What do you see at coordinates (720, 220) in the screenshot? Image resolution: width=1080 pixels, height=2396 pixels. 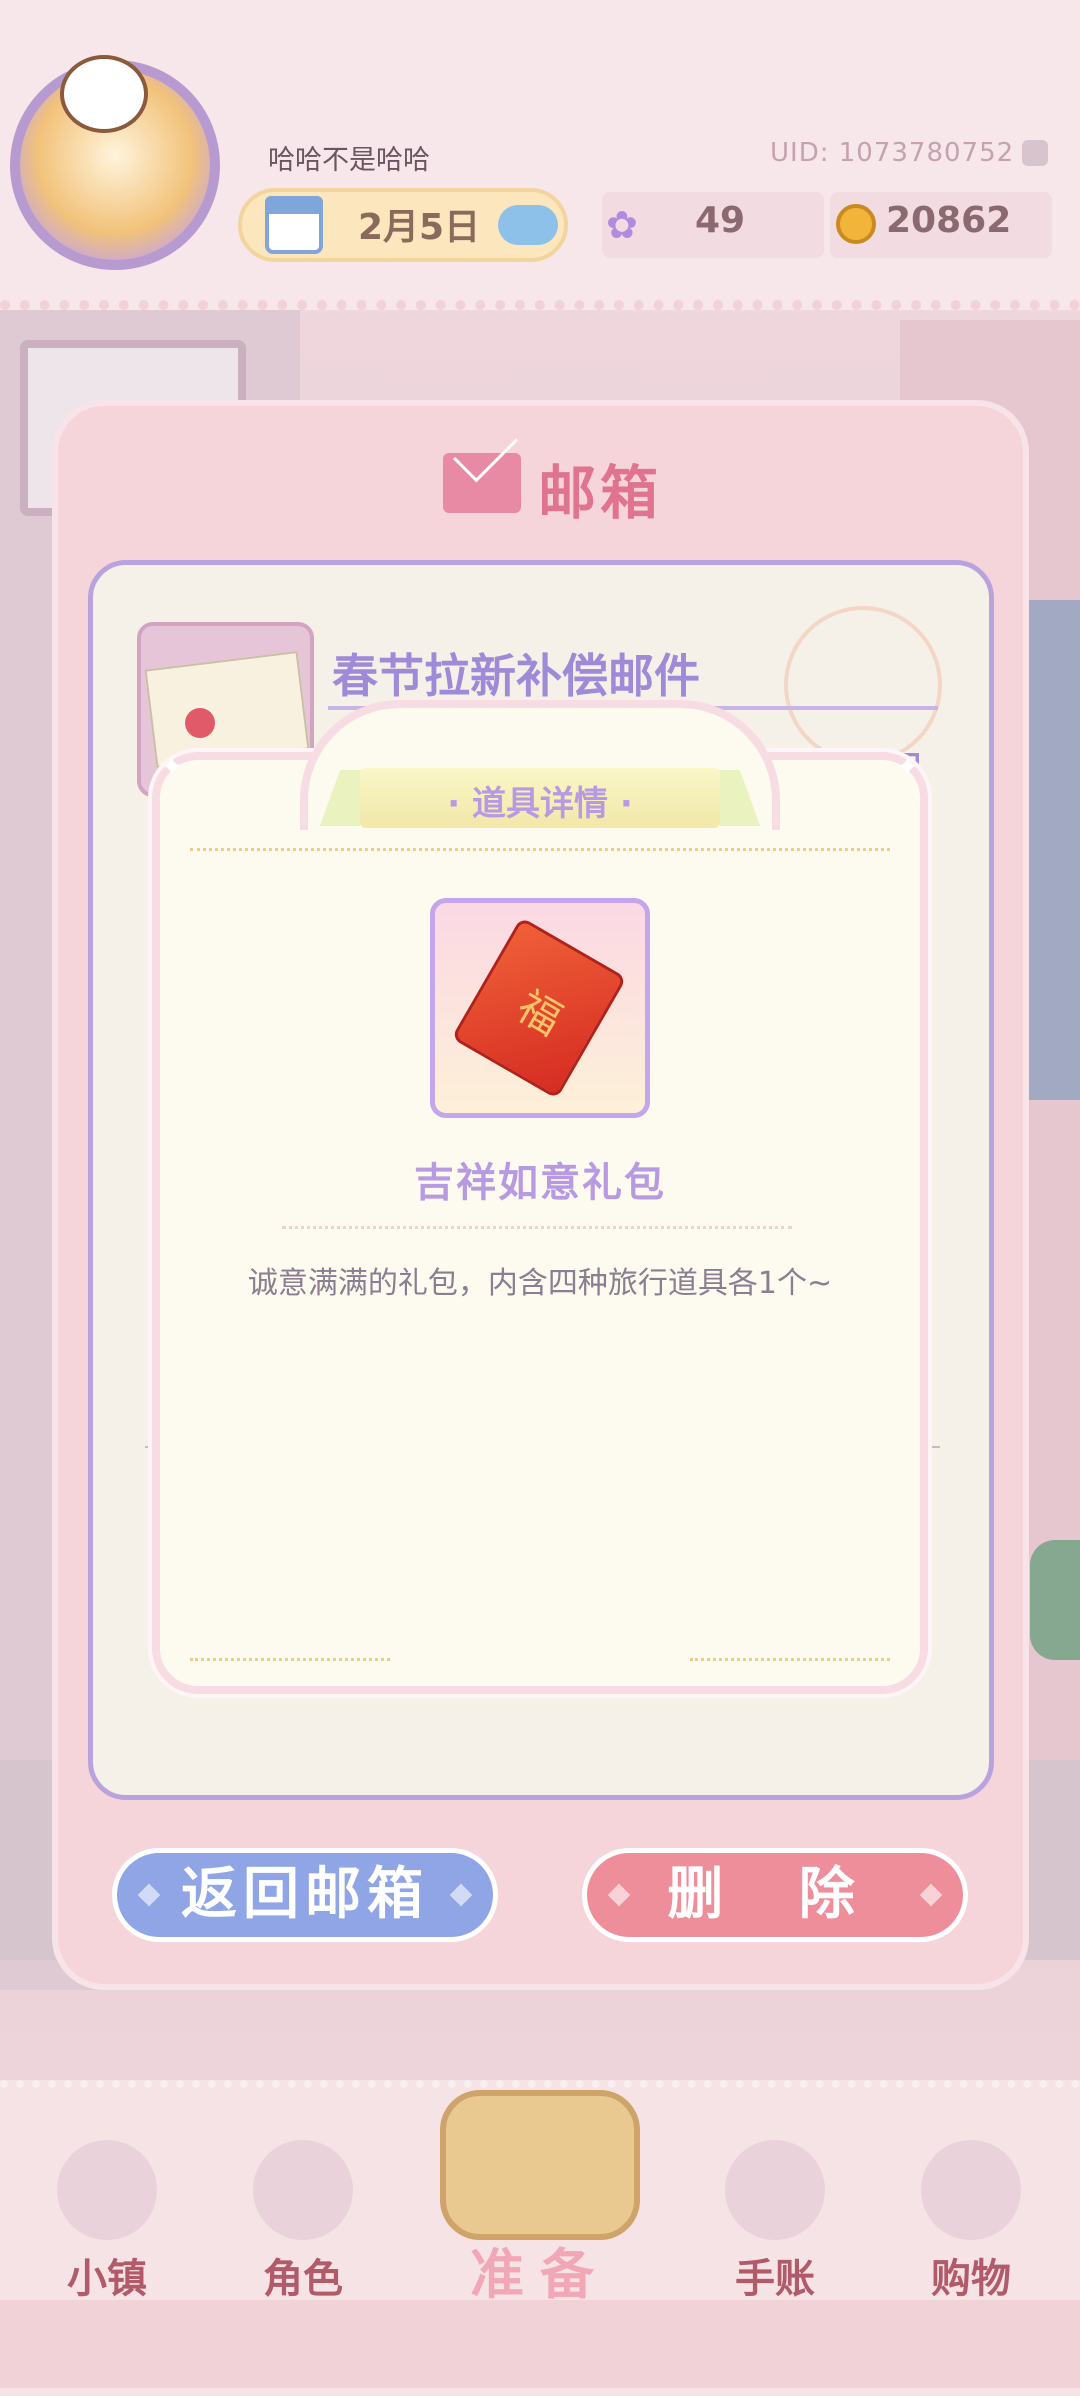 I see `gems-count: 49` at bounding box center [720, 220].